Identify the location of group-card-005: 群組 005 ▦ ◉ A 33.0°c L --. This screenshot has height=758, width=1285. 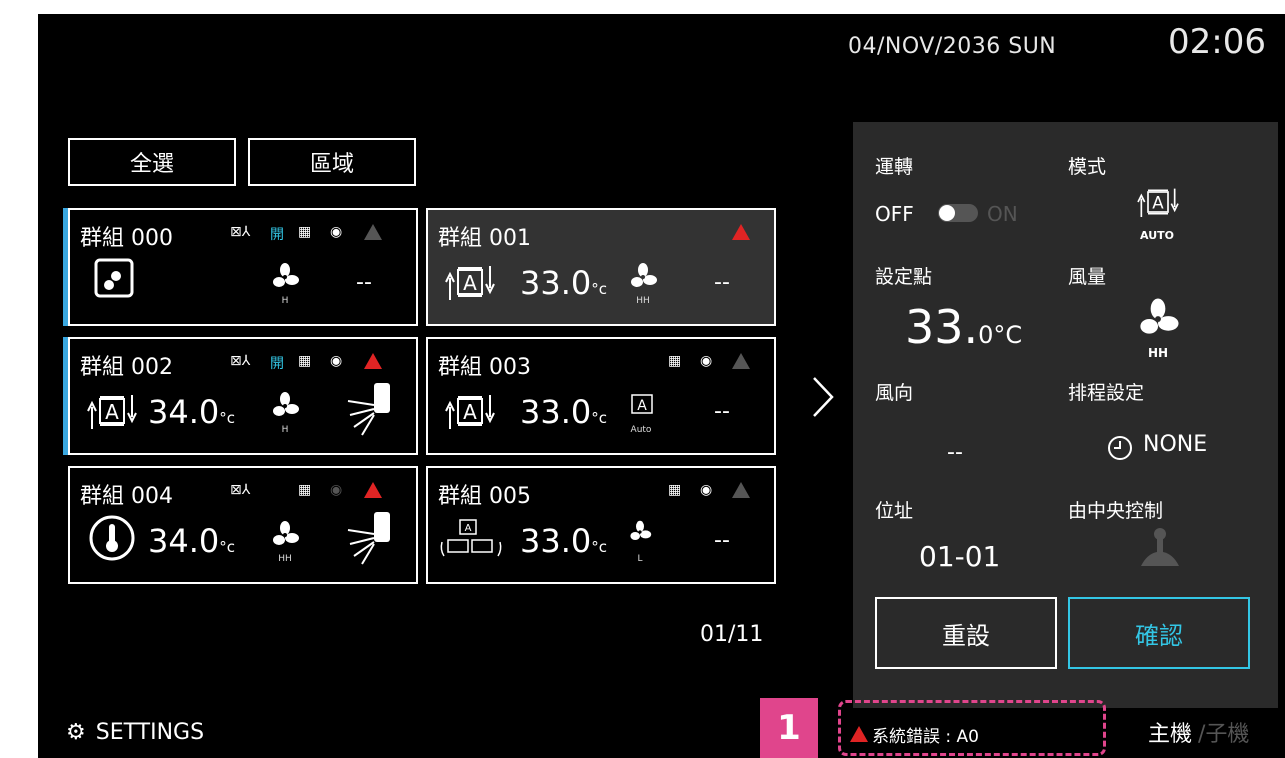
(601, 525).